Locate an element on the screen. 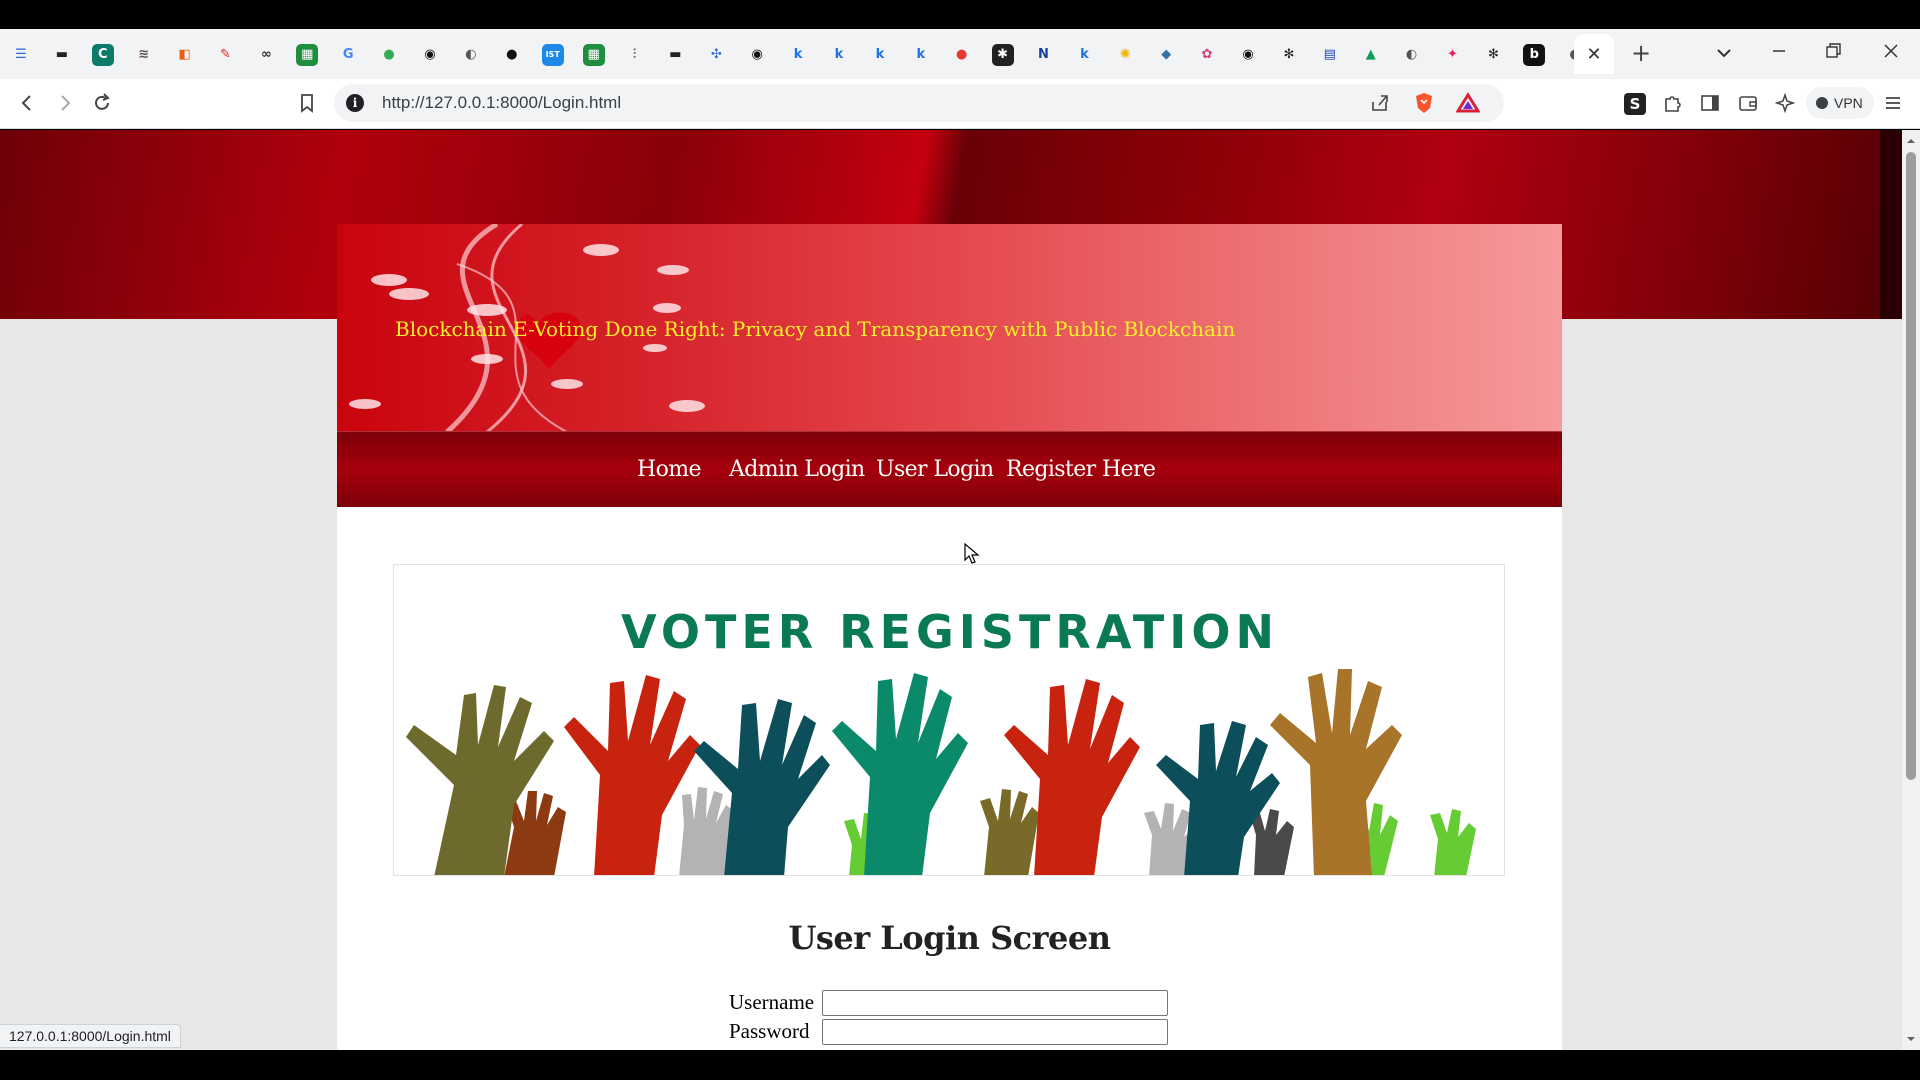  forward-button is located at coordinates (65, 105).